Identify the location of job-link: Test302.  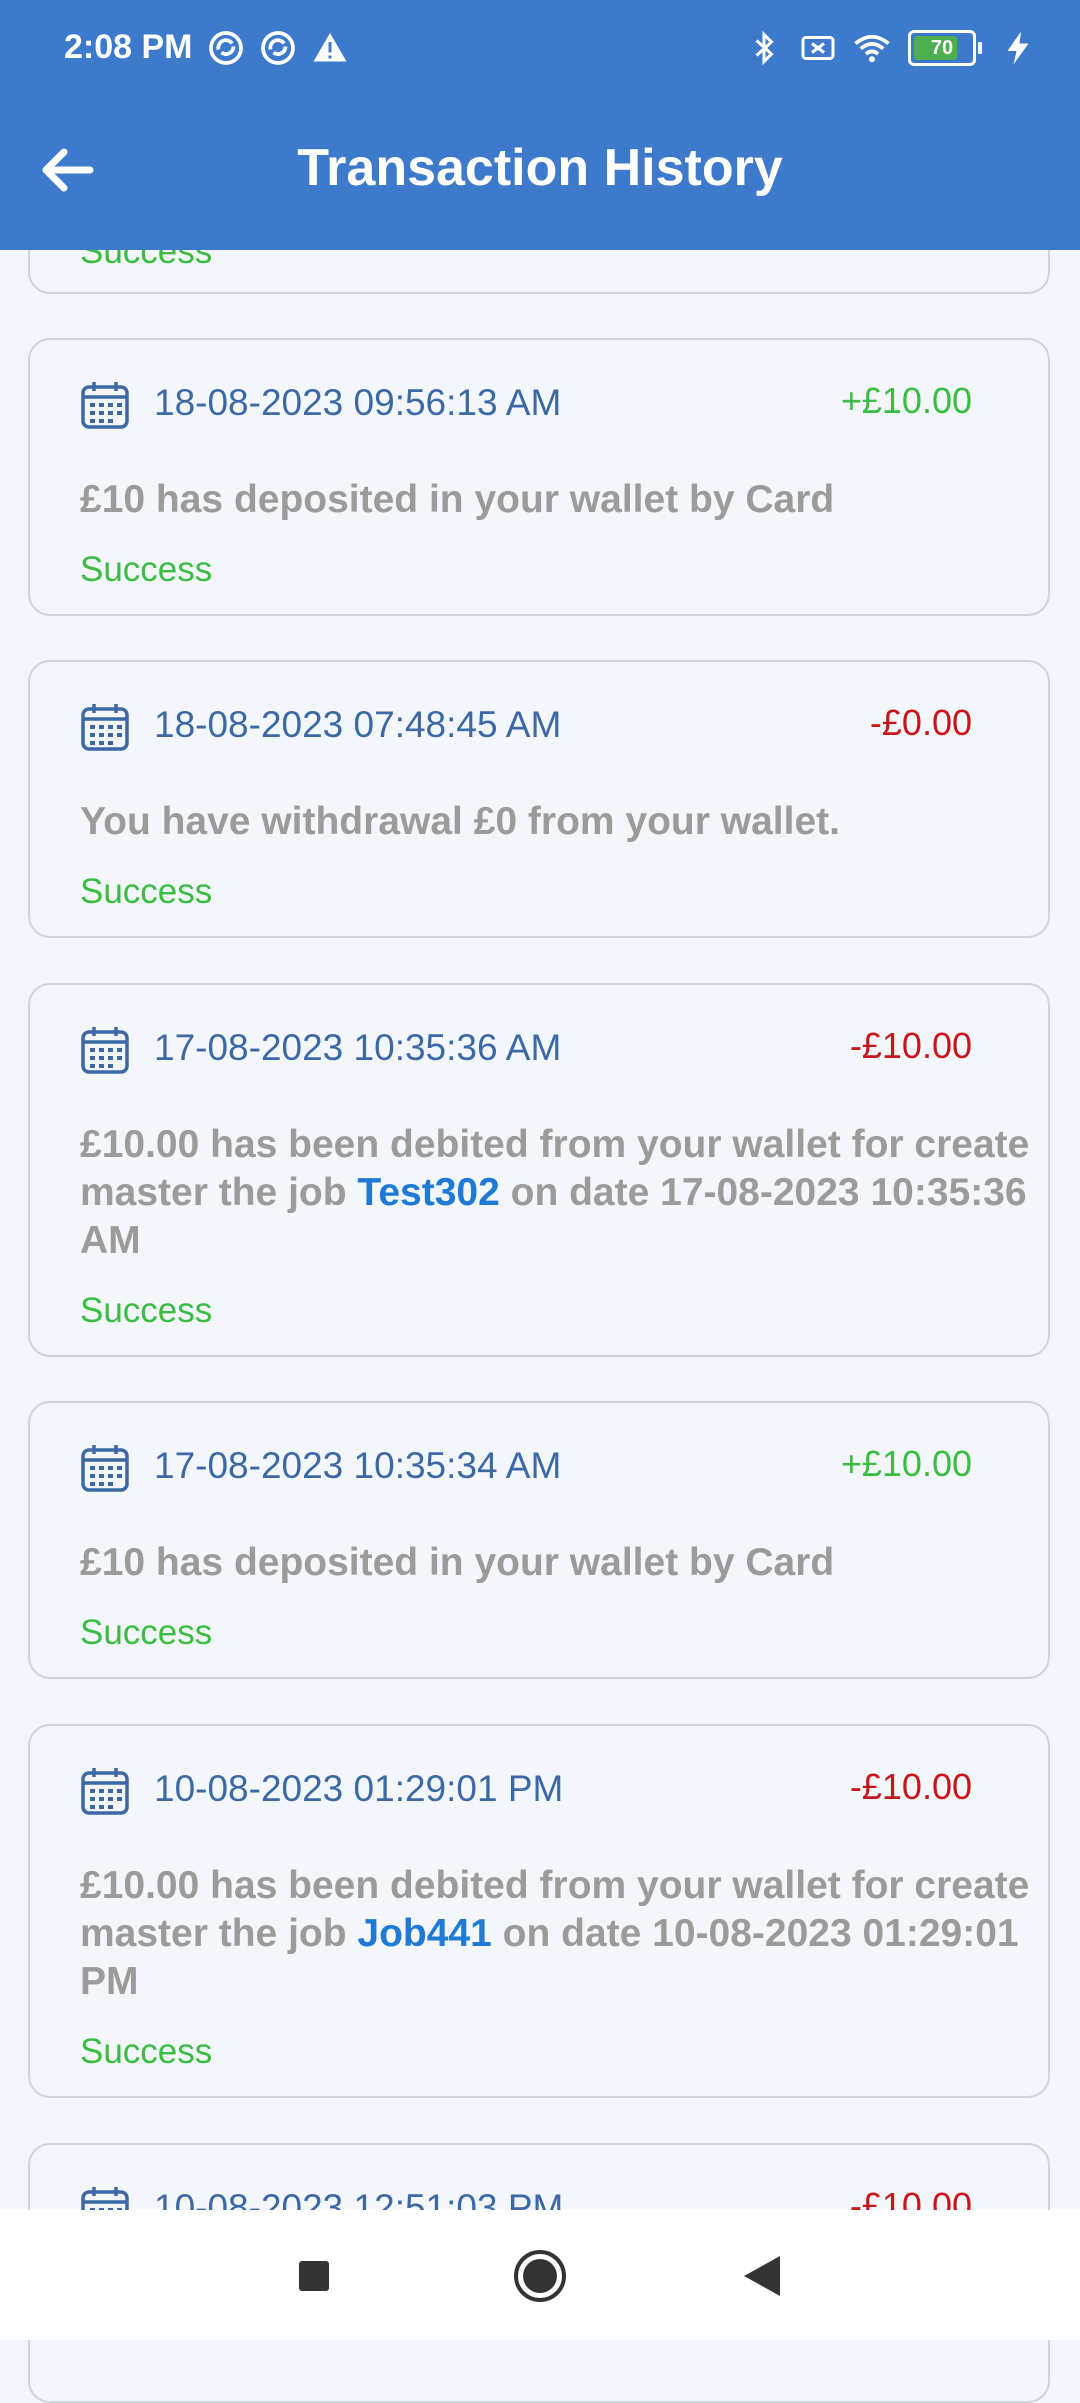
(428, 1192).